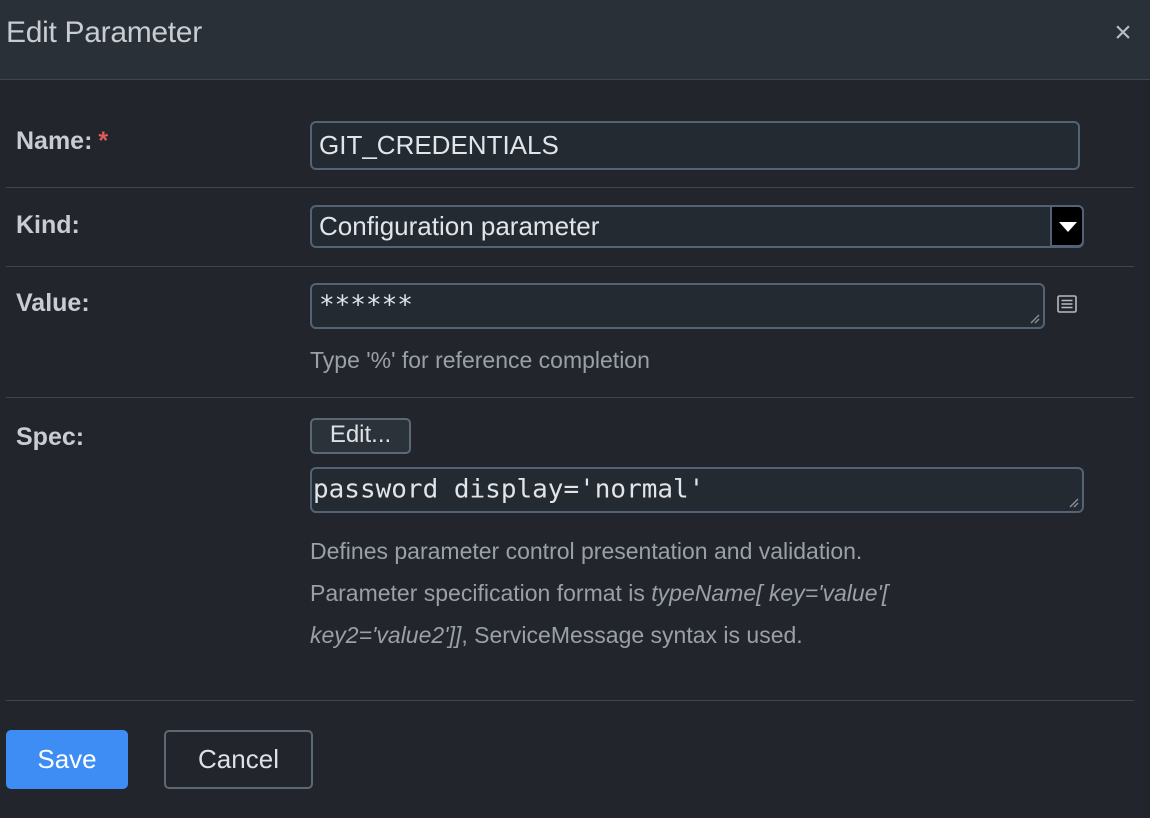 The width and height of the screenshot is (1150, 818). Describe the element at coordinates (67, 759) in the screenshot. I see `save-button: Save` at that location.